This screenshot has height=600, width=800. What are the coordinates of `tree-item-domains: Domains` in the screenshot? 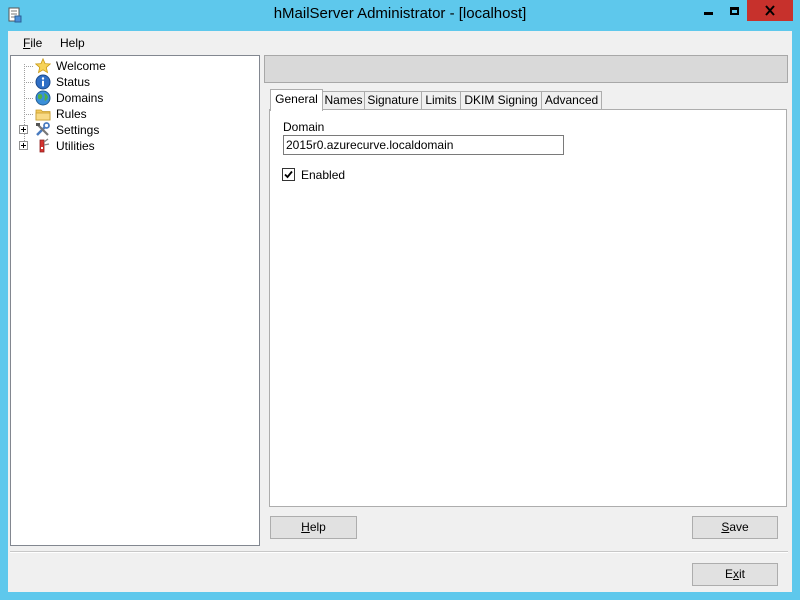 It's located at (131, 98).